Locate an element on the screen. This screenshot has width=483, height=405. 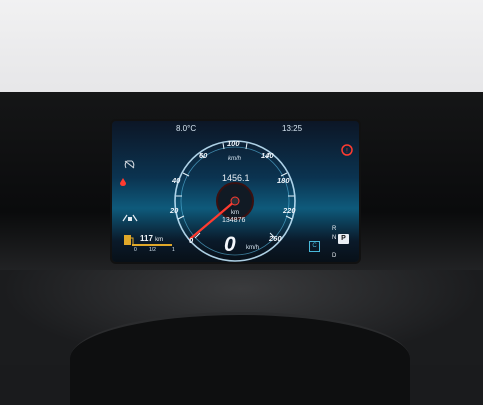
speed-tick-60: 60 is located at coordinates (203, 155).